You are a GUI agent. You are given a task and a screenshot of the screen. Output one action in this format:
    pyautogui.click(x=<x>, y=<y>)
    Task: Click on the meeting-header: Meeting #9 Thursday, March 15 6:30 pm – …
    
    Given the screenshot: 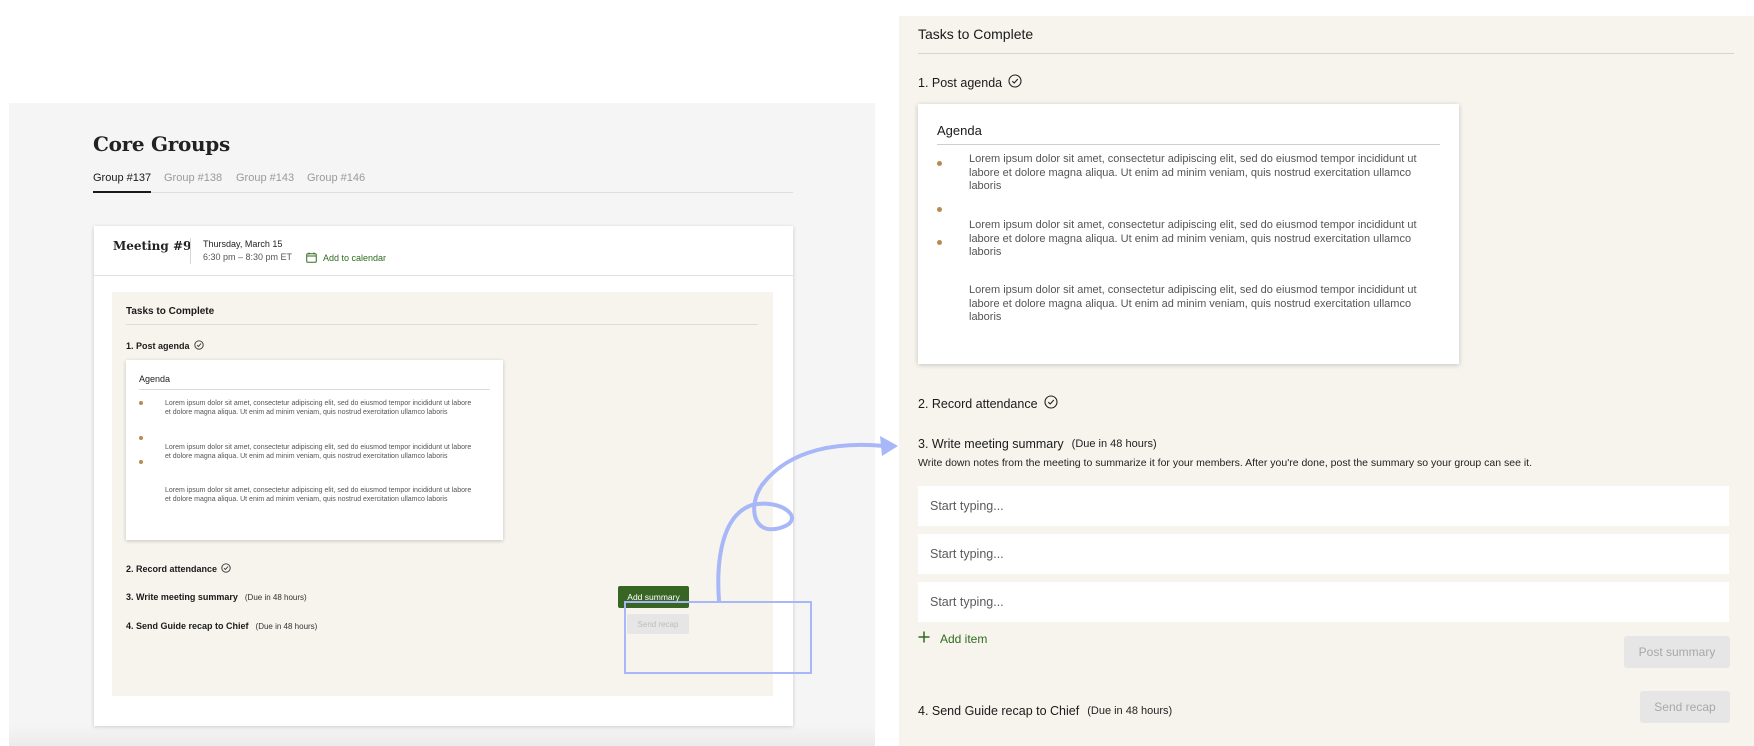 What is the action you would take?
    pyautogui.click(x=443, y=251)
    